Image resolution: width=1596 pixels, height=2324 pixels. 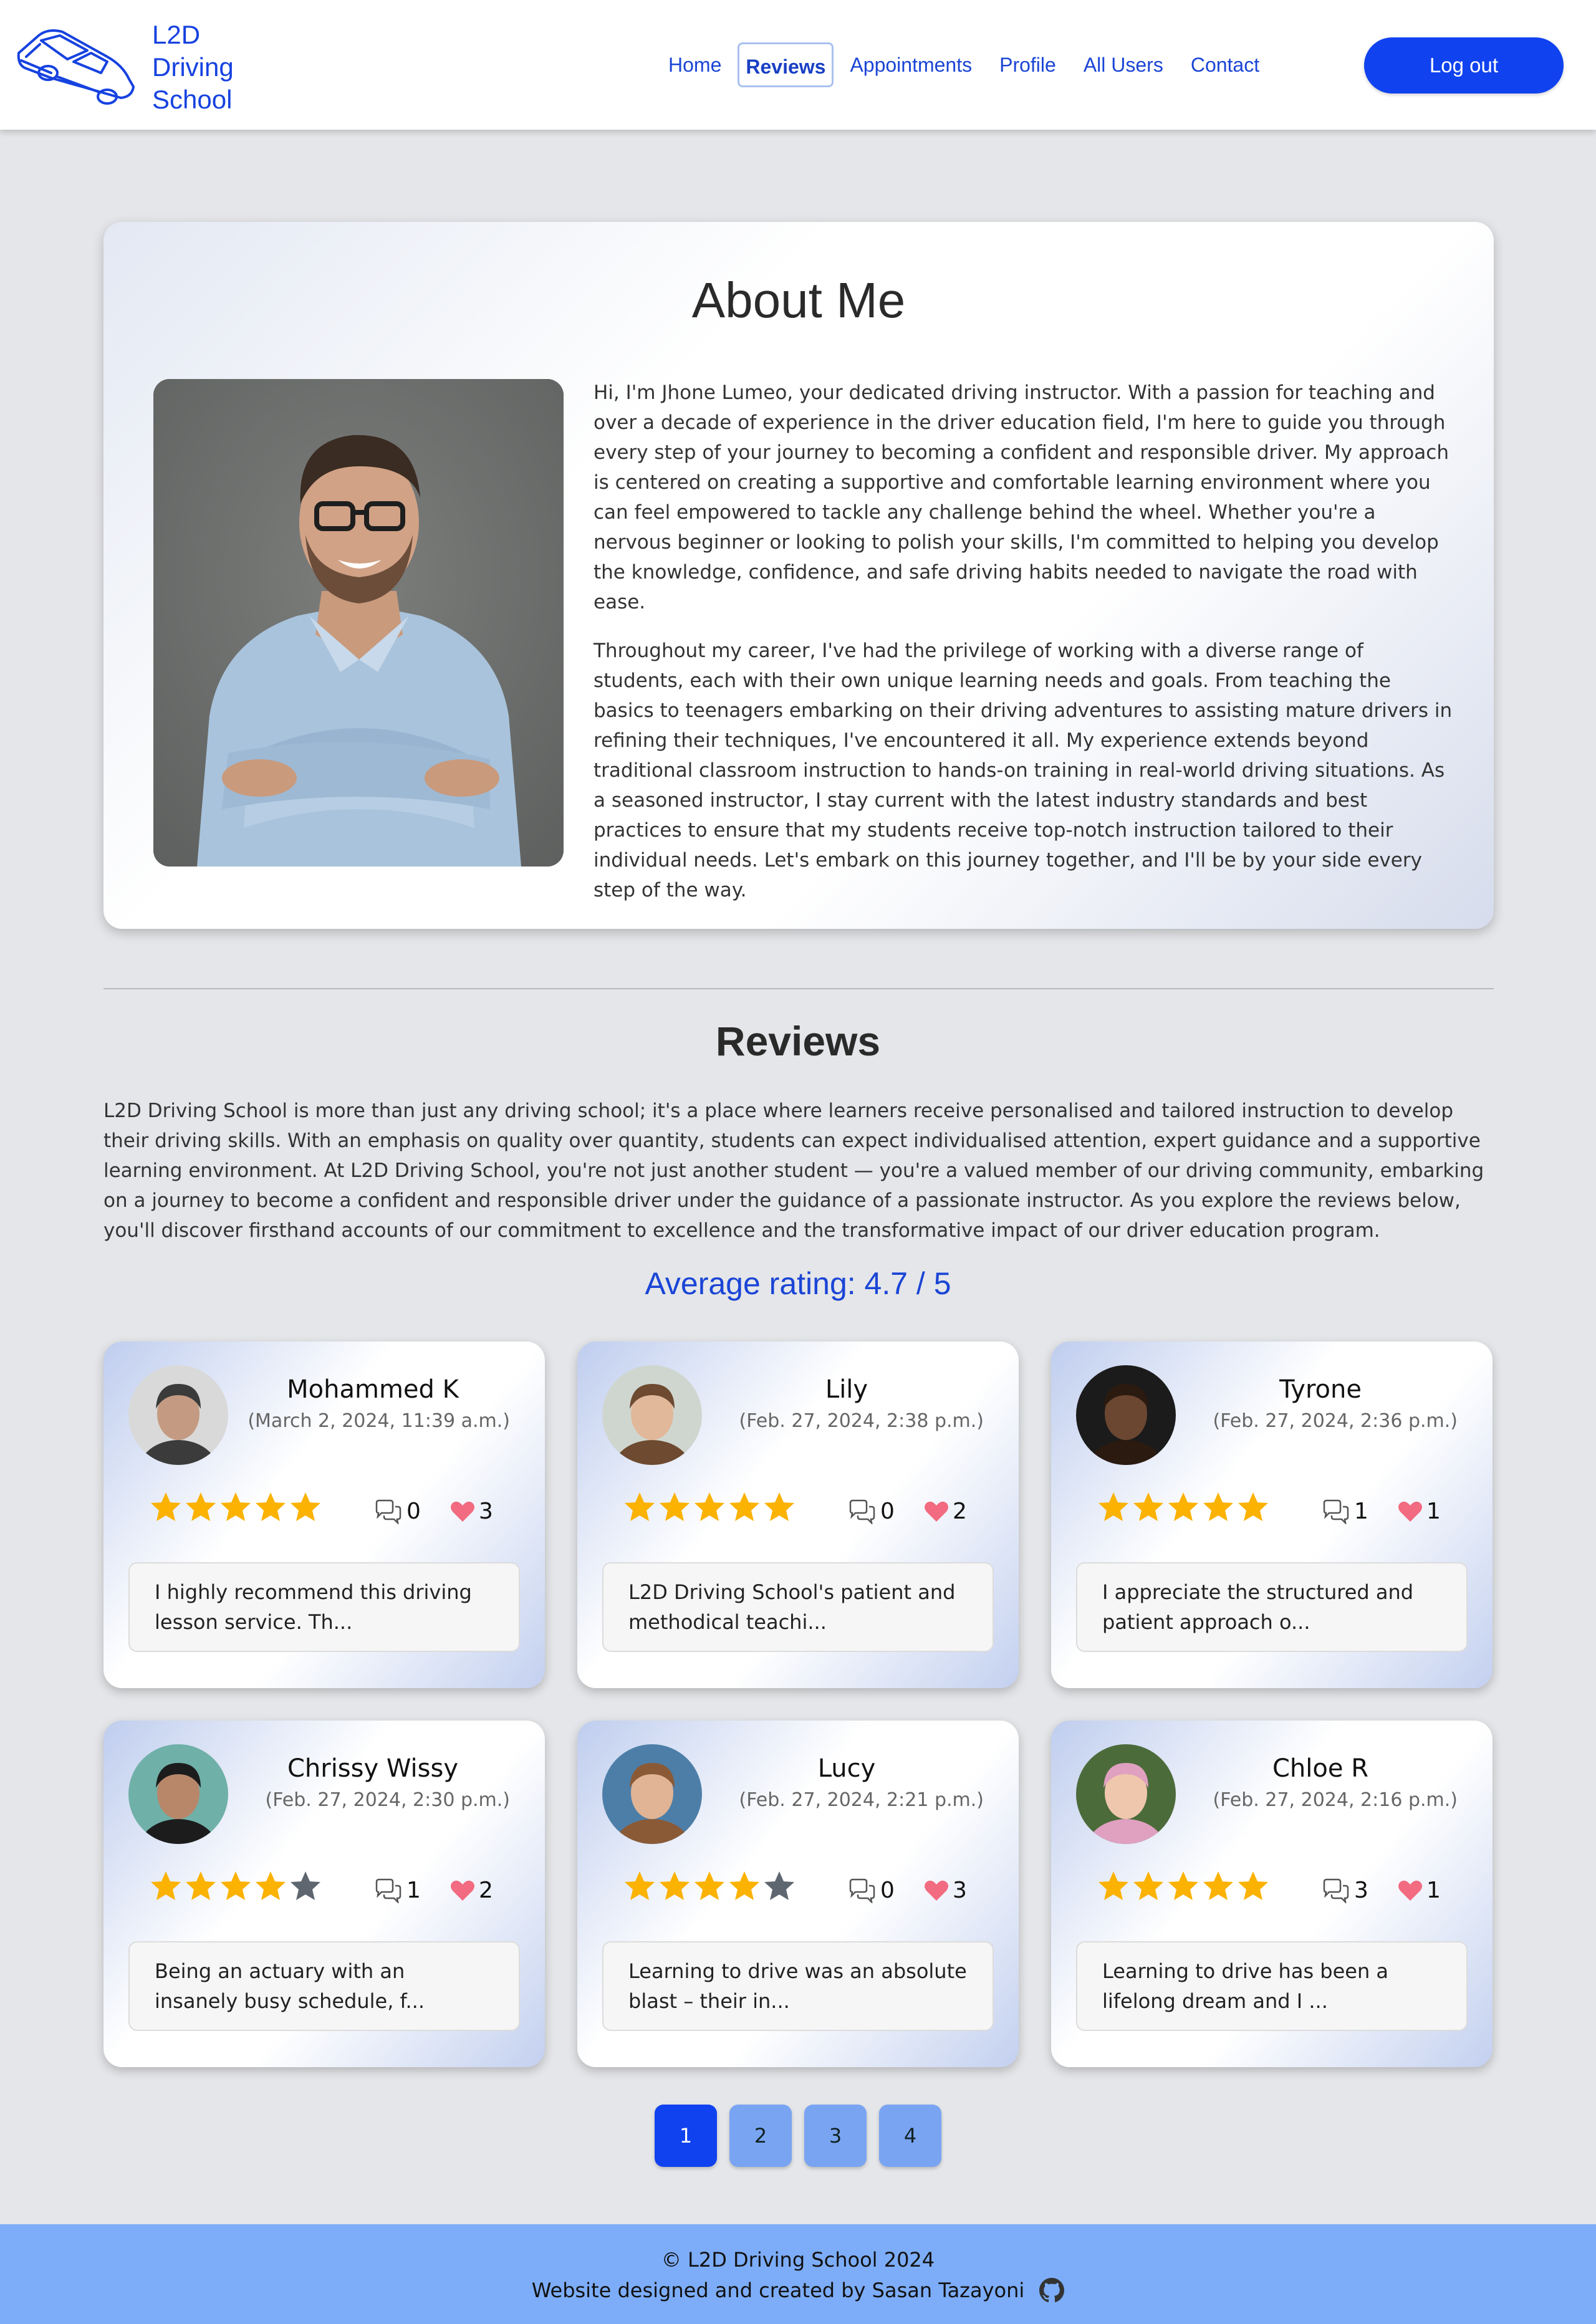 I want to click on nav-all-users: All Users, so click(x=1123, y=64).